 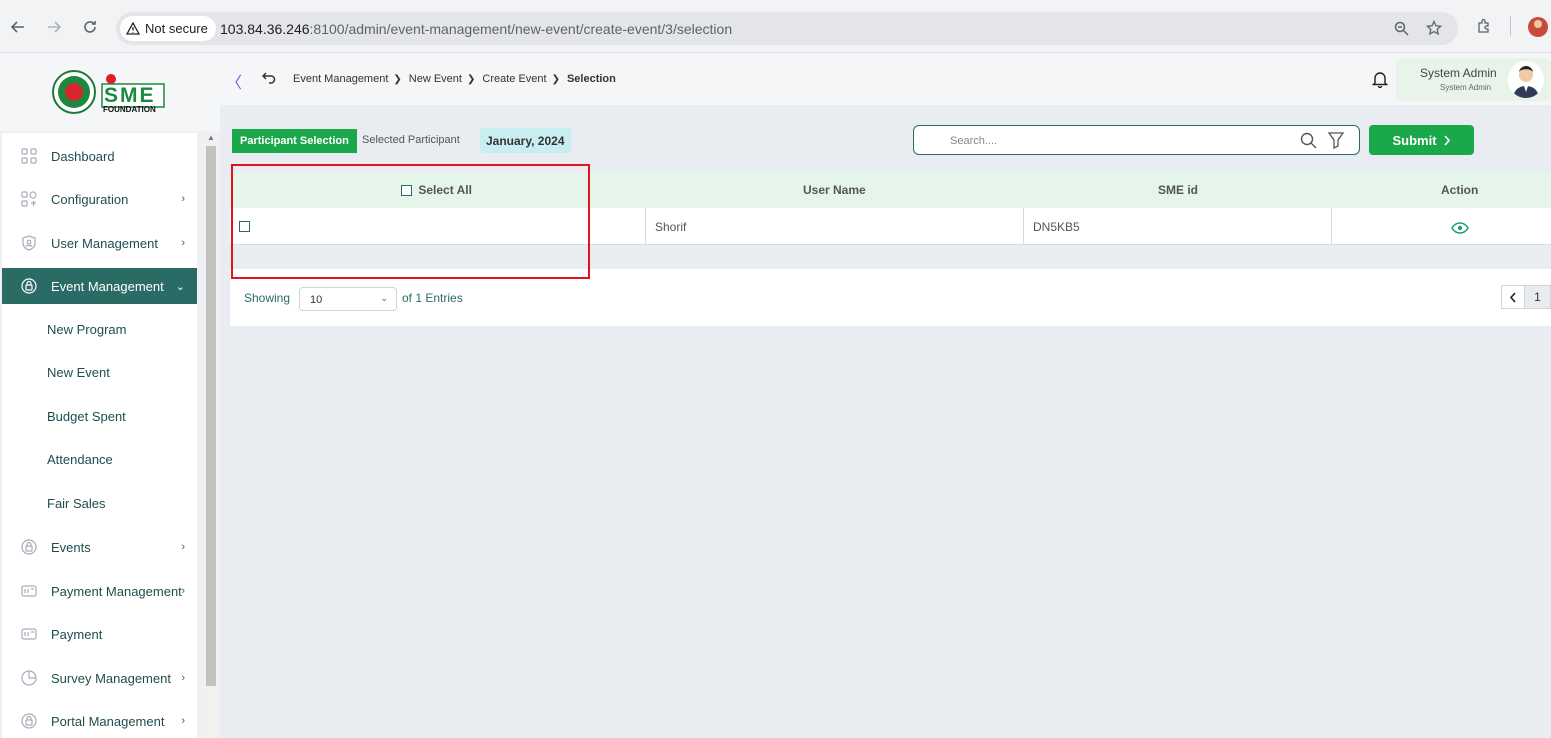 What do you see at coordinates (316, 300) in the screenshot?
I see `page-size-value: 10` at bounding box center [316, 300].